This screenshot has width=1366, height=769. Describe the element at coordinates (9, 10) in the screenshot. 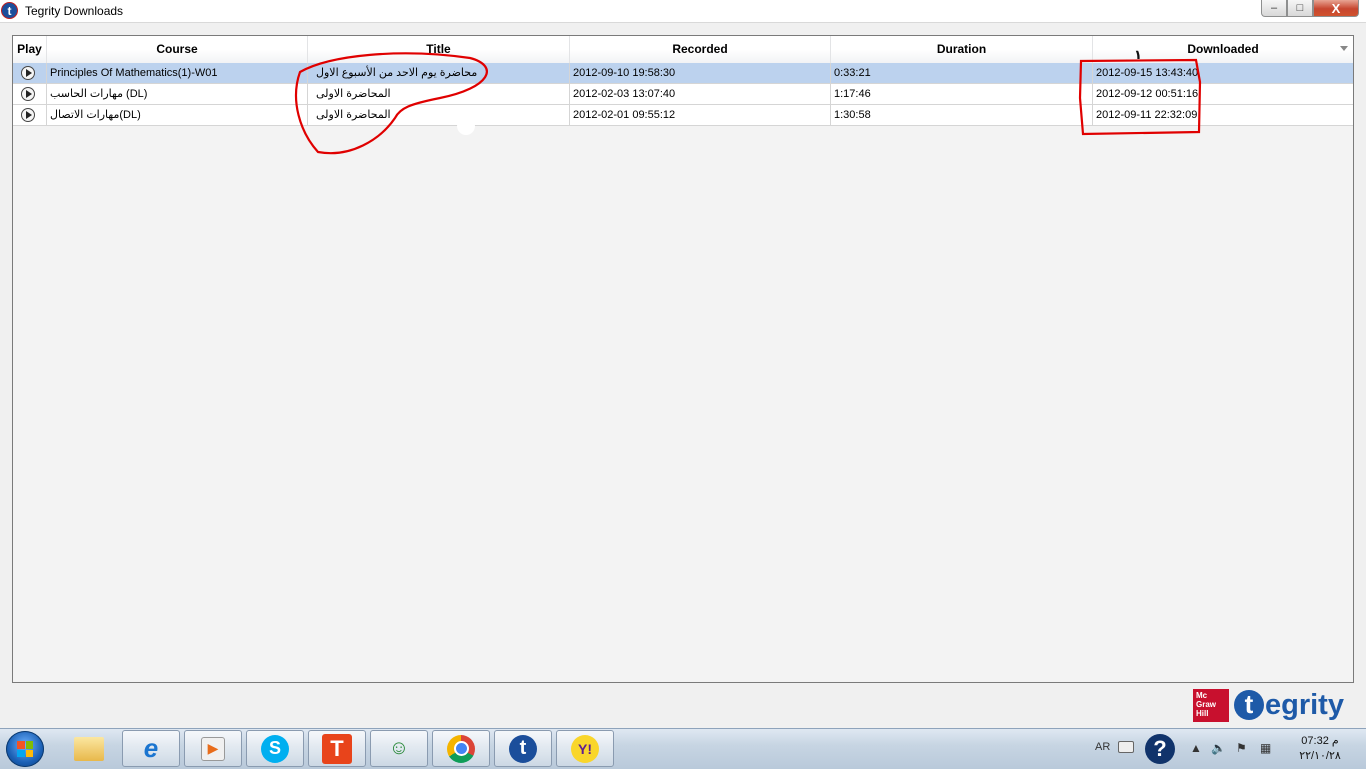

I see `tegrity-app-icon: t` at that location.